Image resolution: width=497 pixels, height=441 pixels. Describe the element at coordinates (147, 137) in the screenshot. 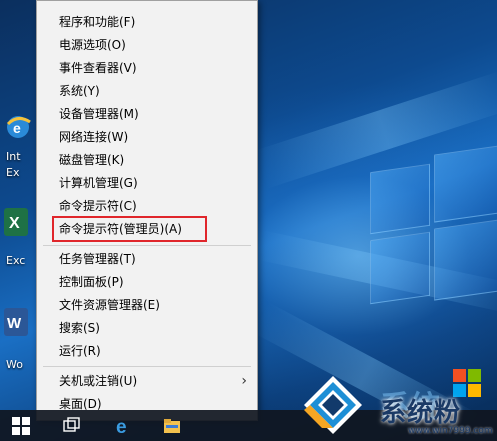

I see `menu-item-network-connections: 网络连接(W)` at that location.